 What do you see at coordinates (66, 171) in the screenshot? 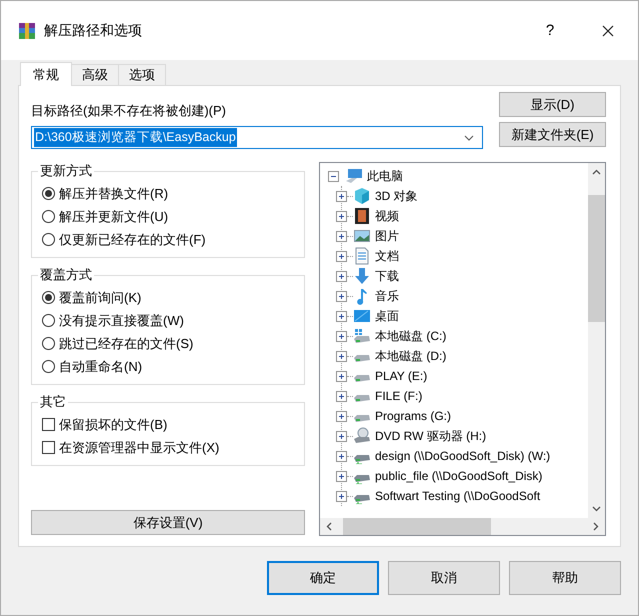
I see `group-title: 更新方式` at bounding box center [66, 171].